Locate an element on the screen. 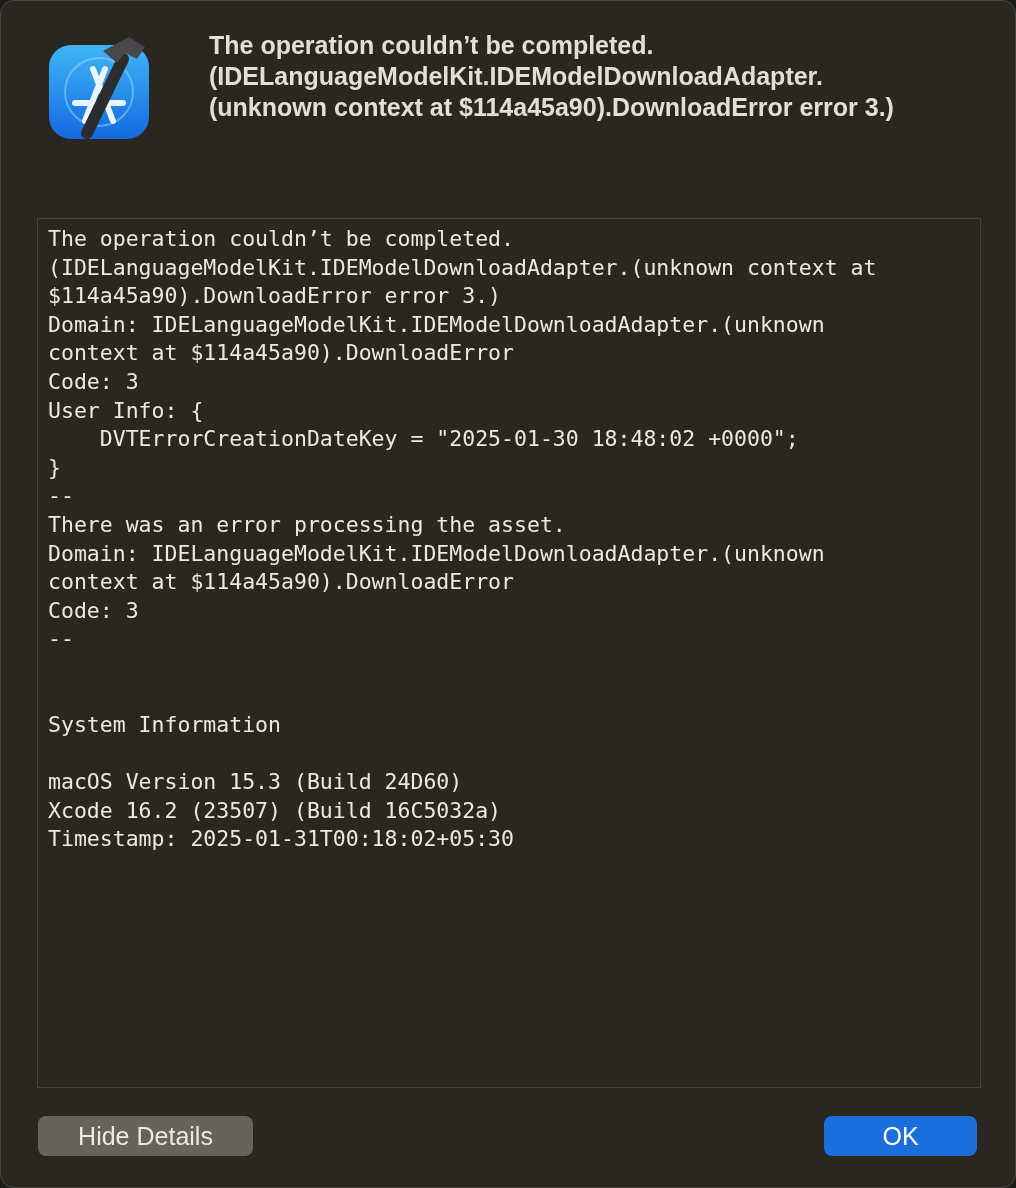  dialog-button: OK is located at coordinates (900, 1136).